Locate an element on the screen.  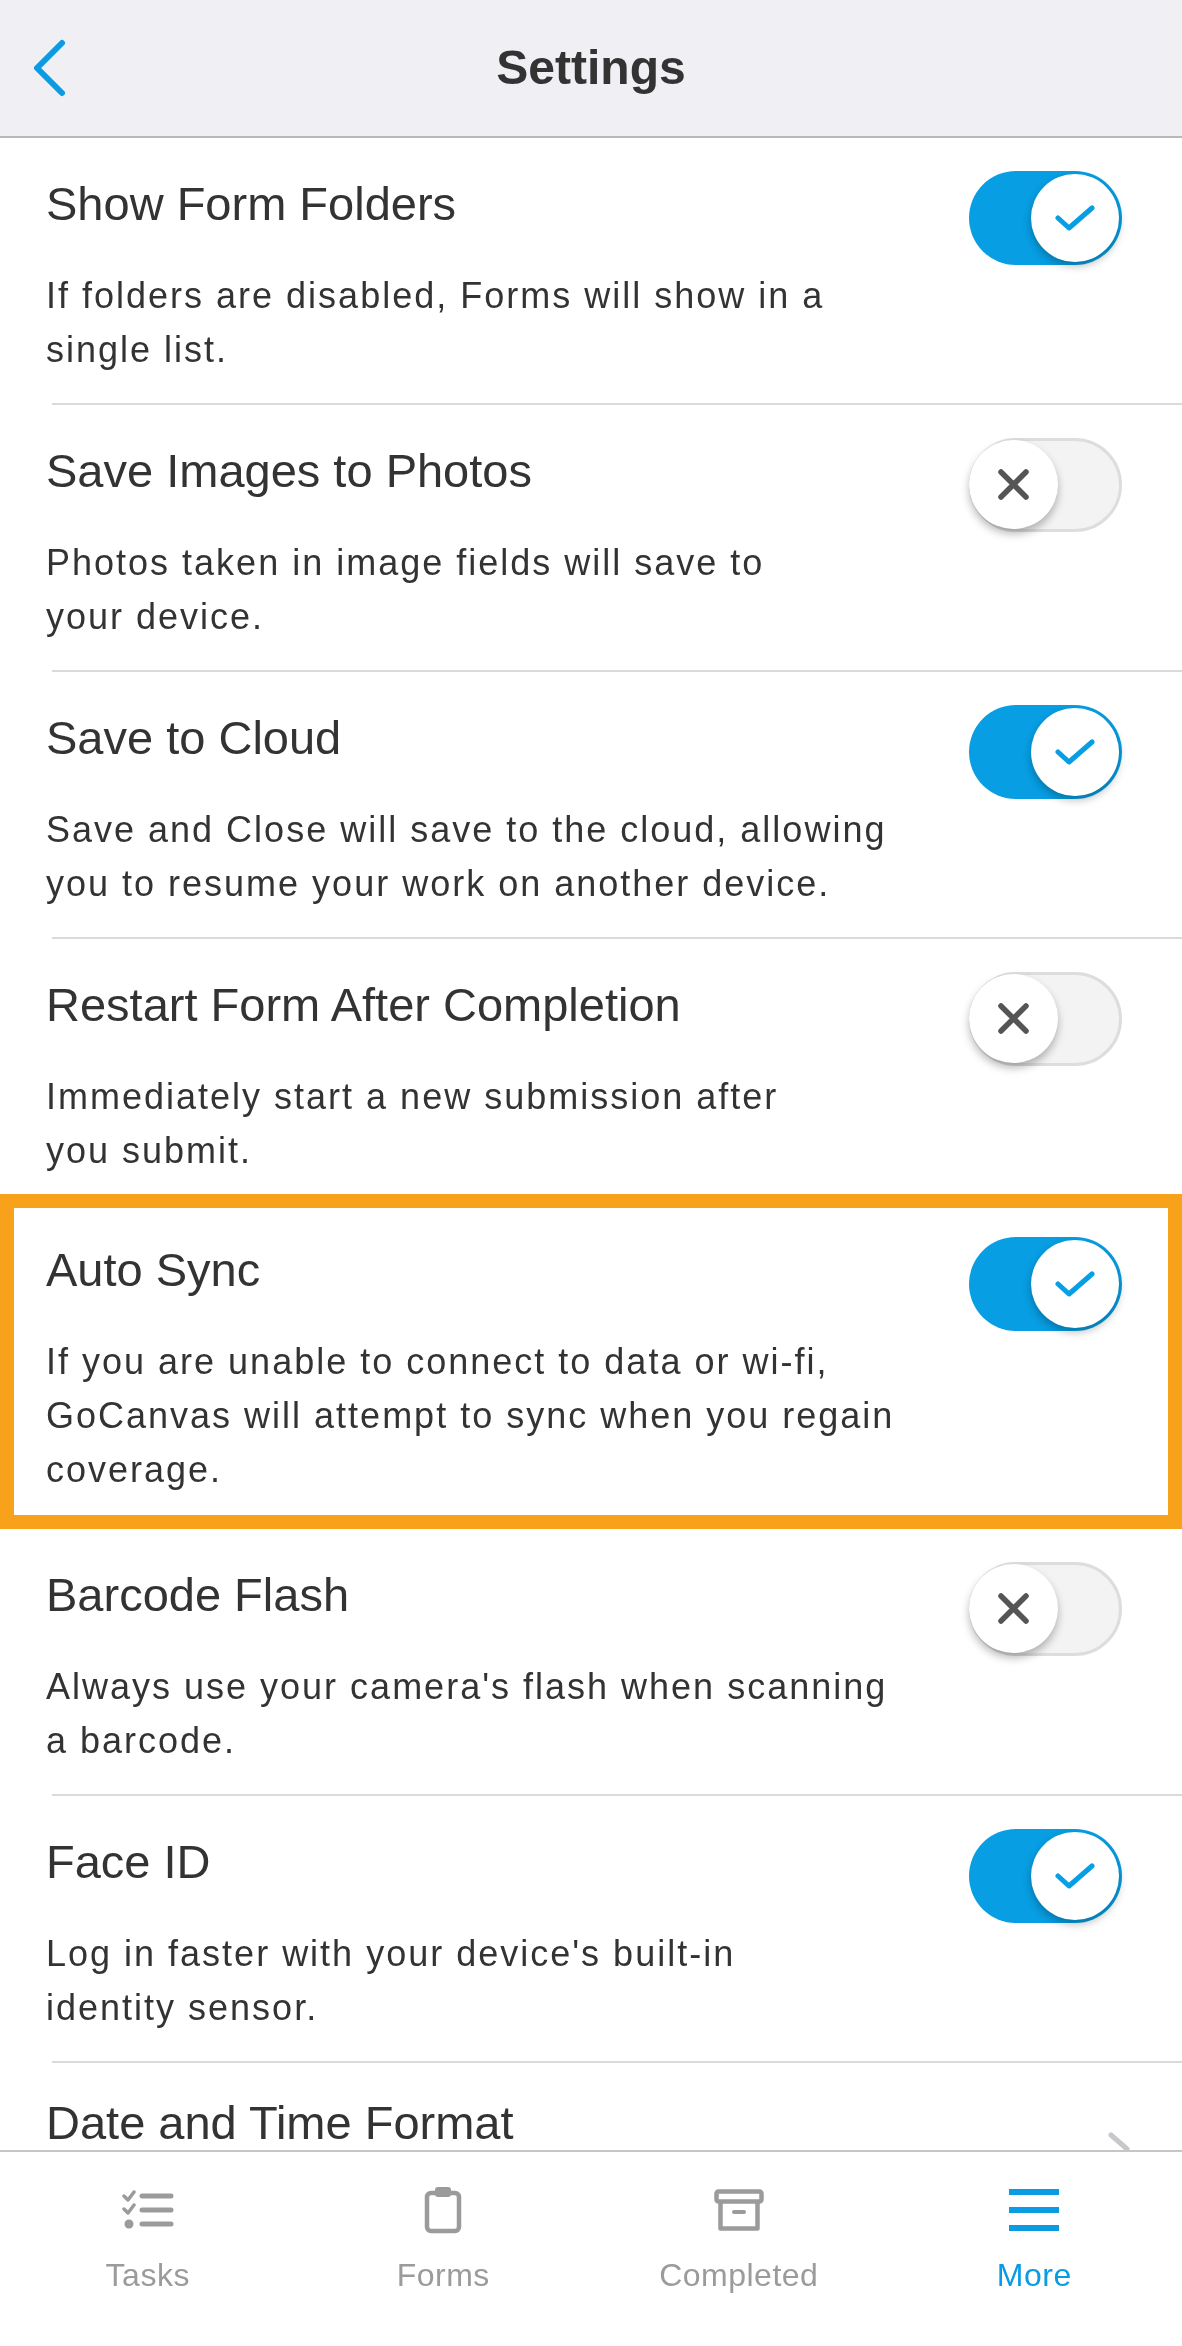
page-title: Settings is located at coordinates (591, 68).